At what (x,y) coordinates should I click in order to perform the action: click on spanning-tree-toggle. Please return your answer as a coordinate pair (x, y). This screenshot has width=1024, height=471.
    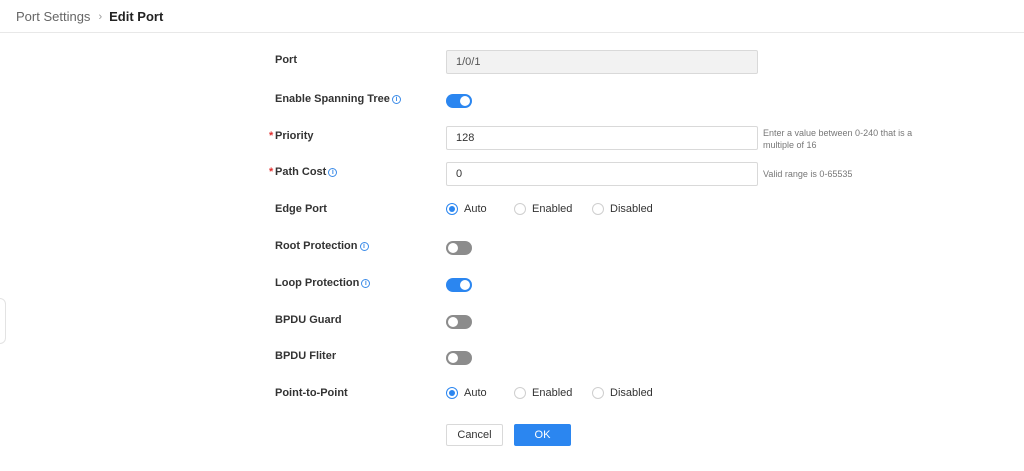
    Looking at the image, I should click on (459, 101).